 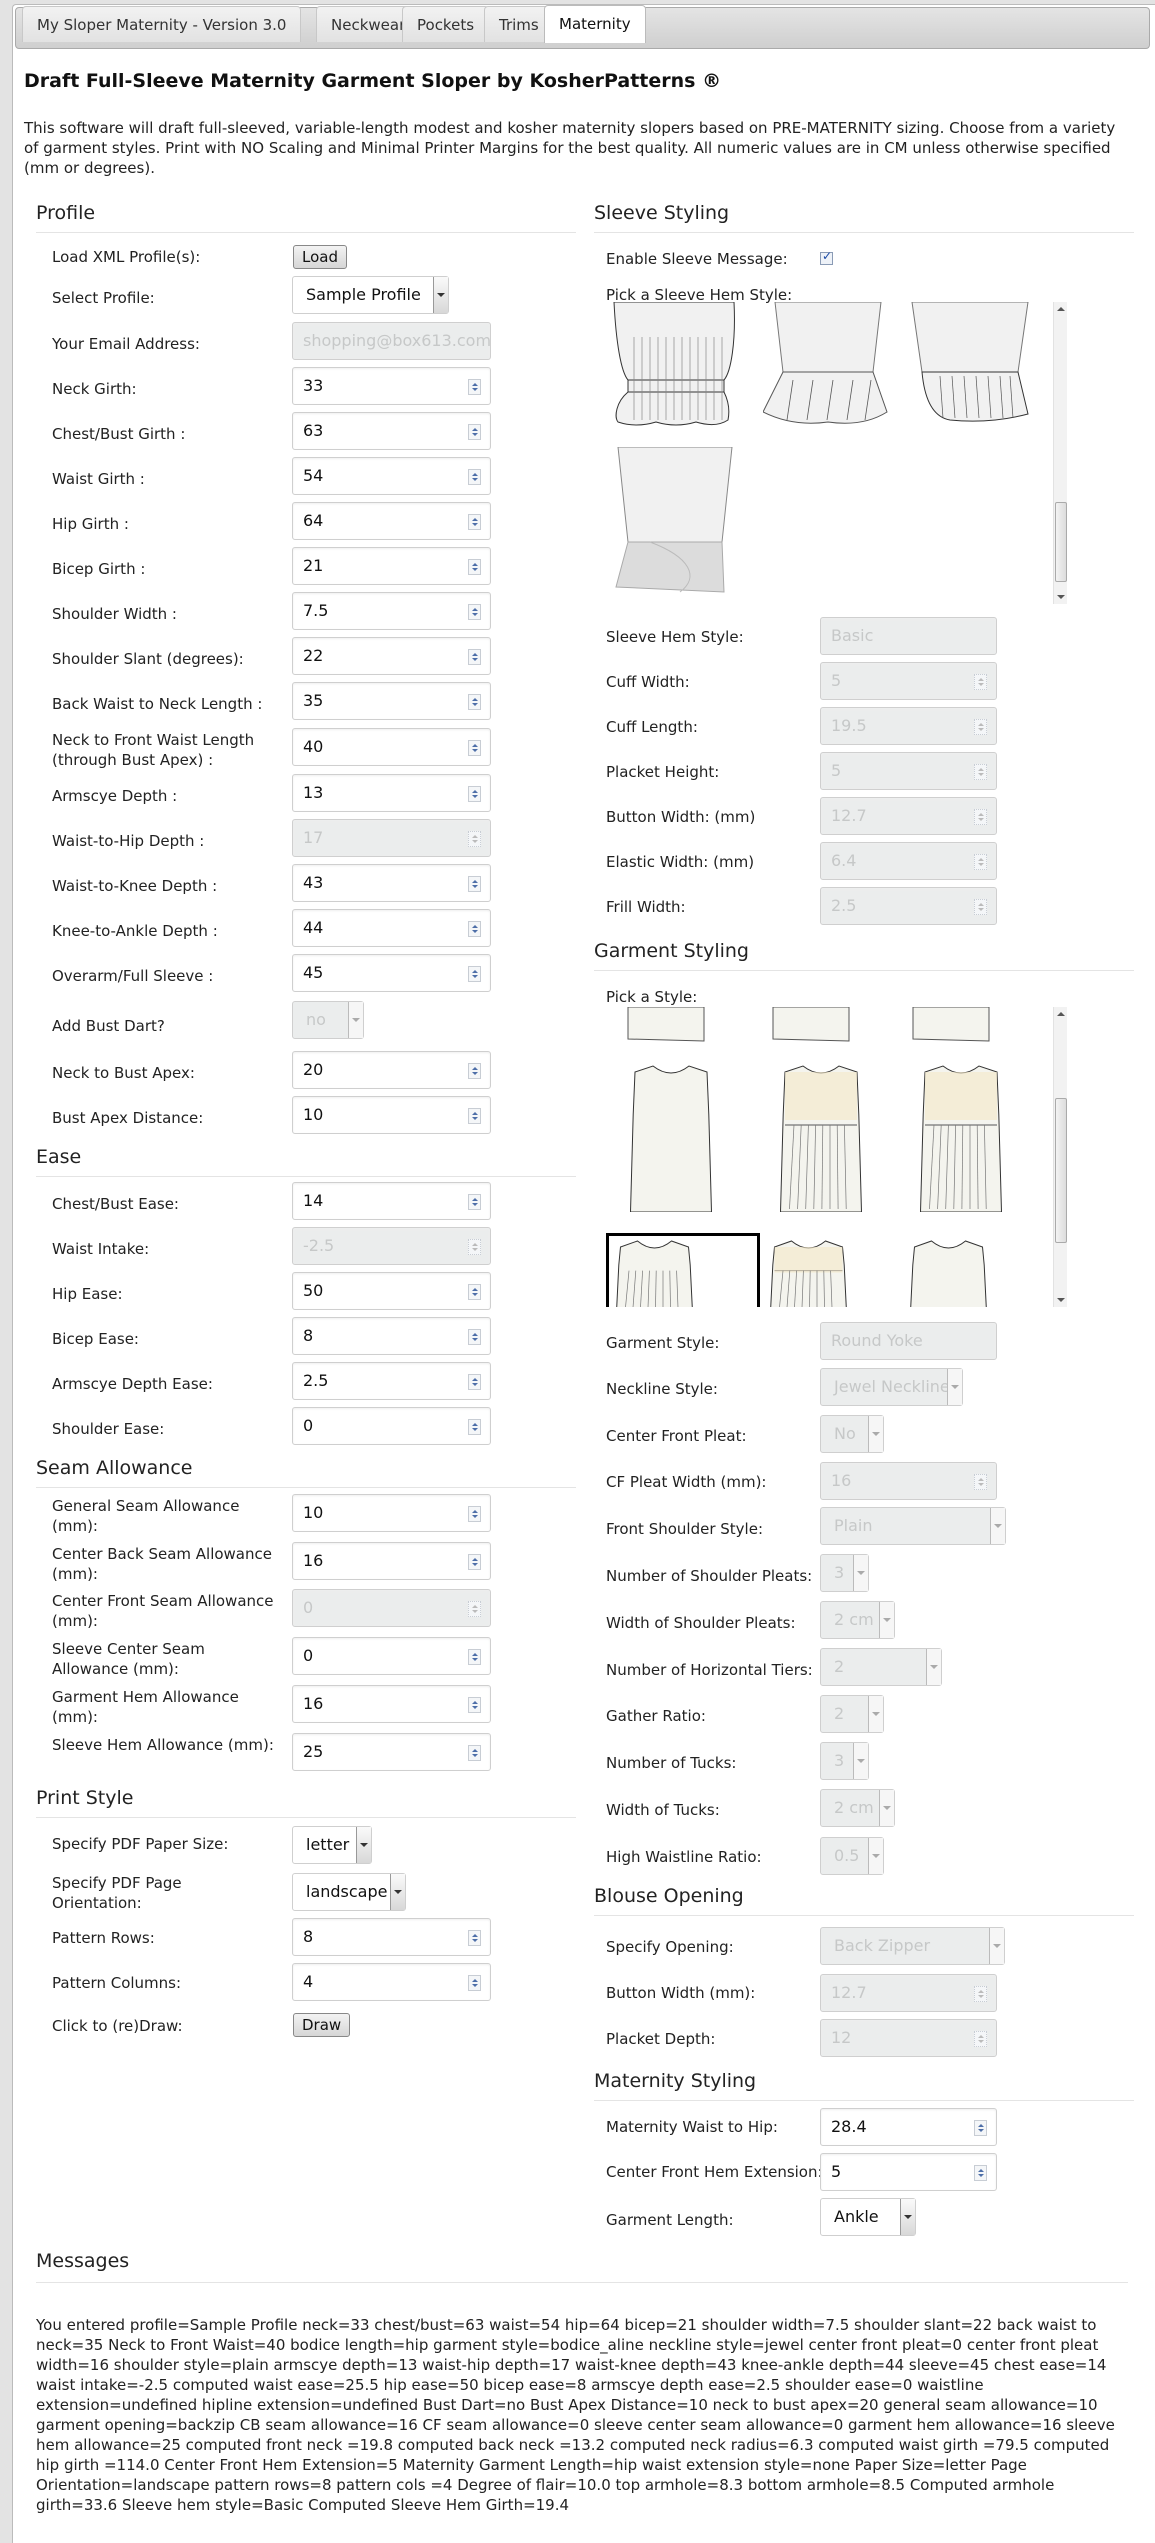 I want to click on measurement-input: 10, so click(x=391, y=1115).